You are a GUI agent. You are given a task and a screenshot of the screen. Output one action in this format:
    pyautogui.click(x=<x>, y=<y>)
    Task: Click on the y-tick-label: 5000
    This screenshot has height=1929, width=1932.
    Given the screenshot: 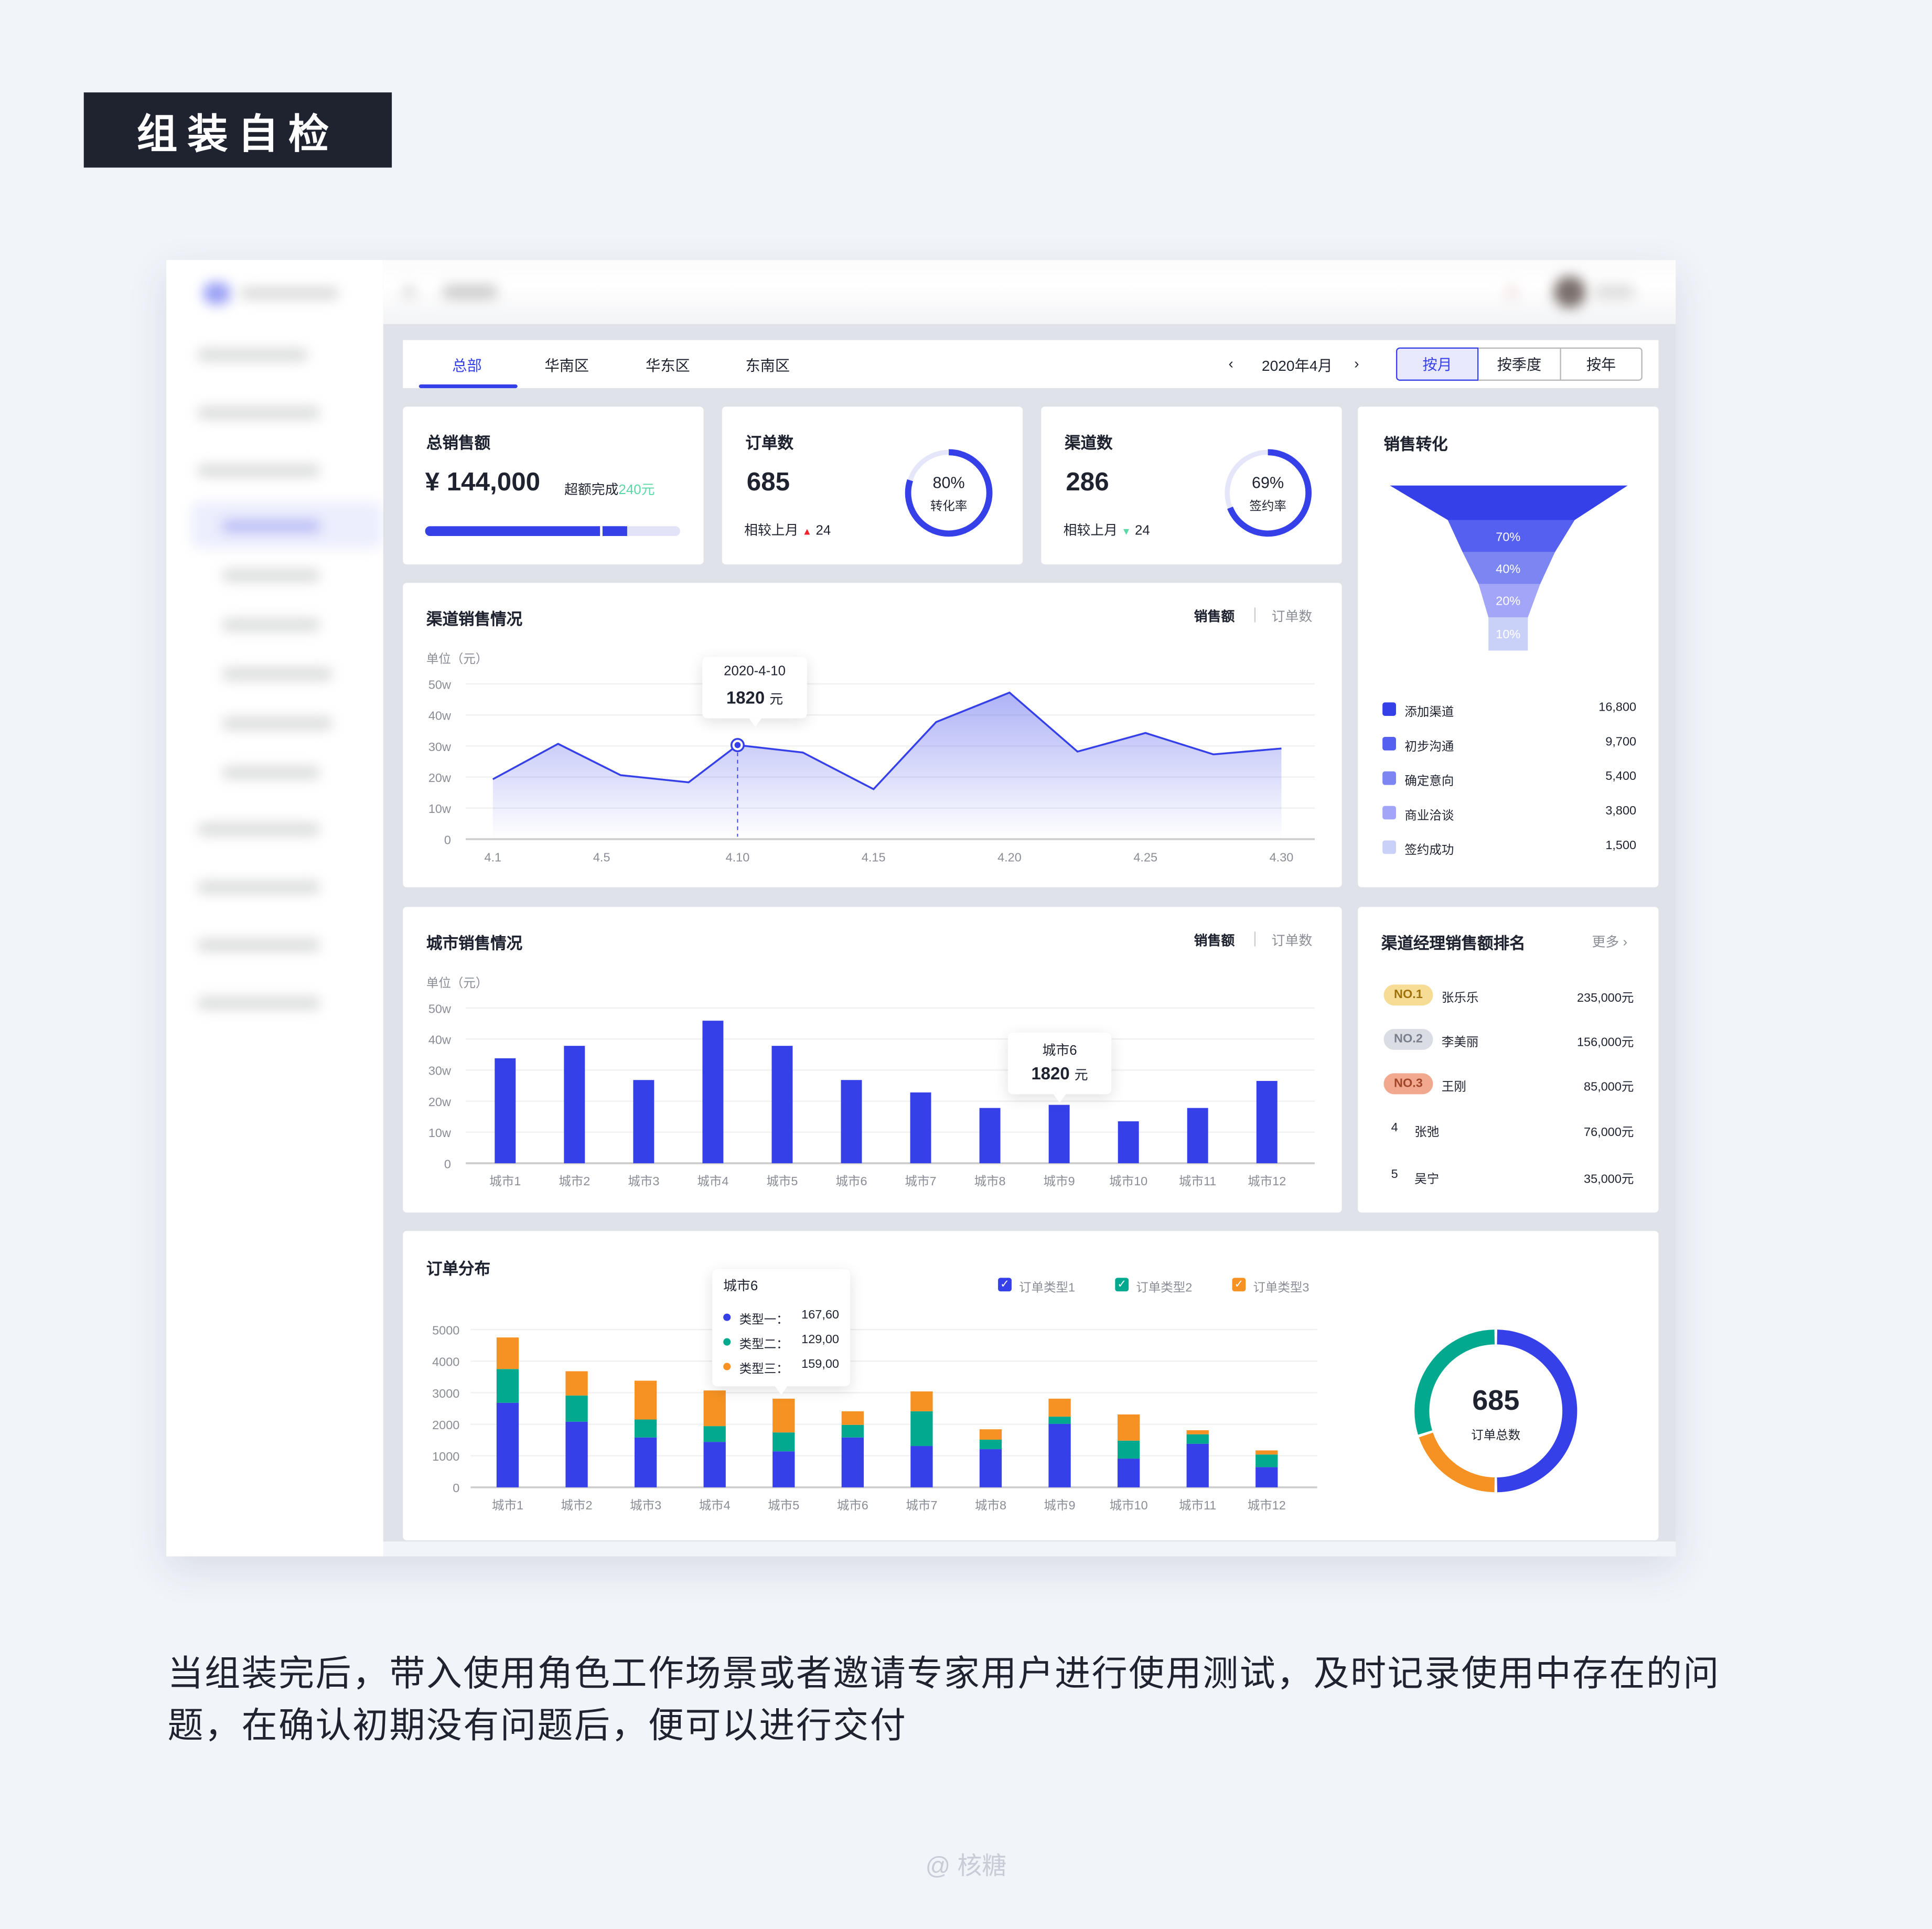 What is the action you would take?
    pyautogui.click(x=445, y=1330)
    